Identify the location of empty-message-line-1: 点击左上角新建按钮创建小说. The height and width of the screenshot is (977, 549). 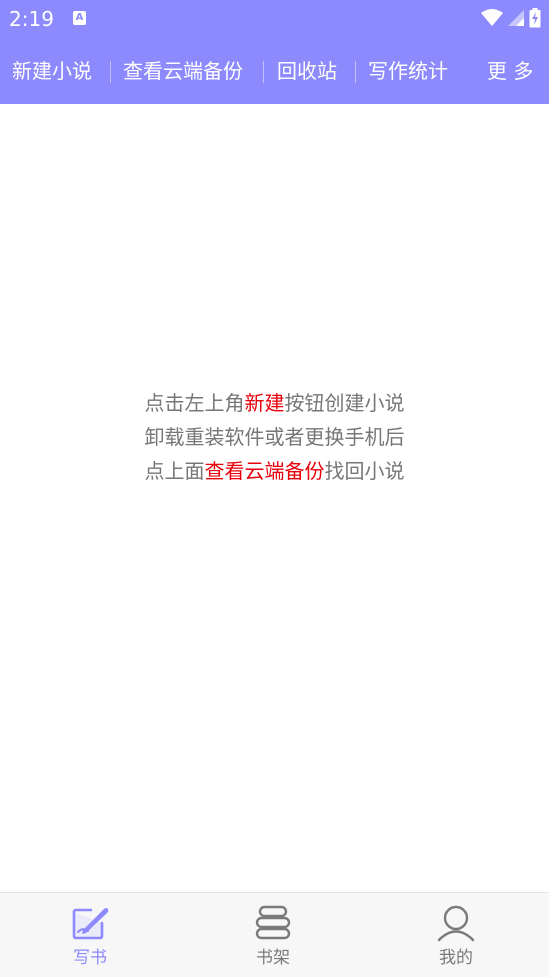
(274, 403).